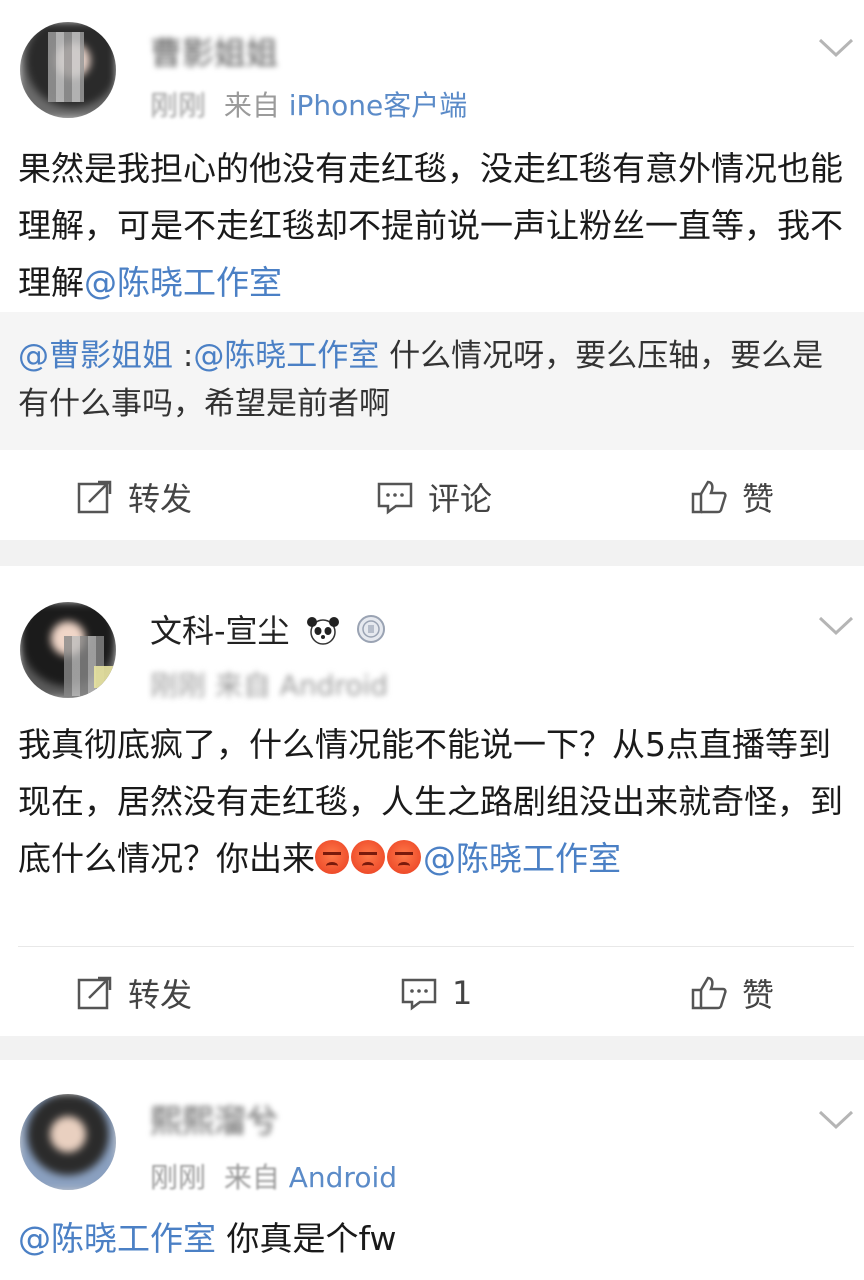  Describe the element at coordinates (370, 629) in the screenshot. I see `medal-icon` at that location.